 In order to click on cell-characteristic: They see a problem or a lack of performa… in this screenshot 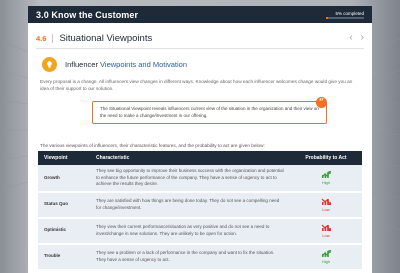, I will do `click(190, 257)`.